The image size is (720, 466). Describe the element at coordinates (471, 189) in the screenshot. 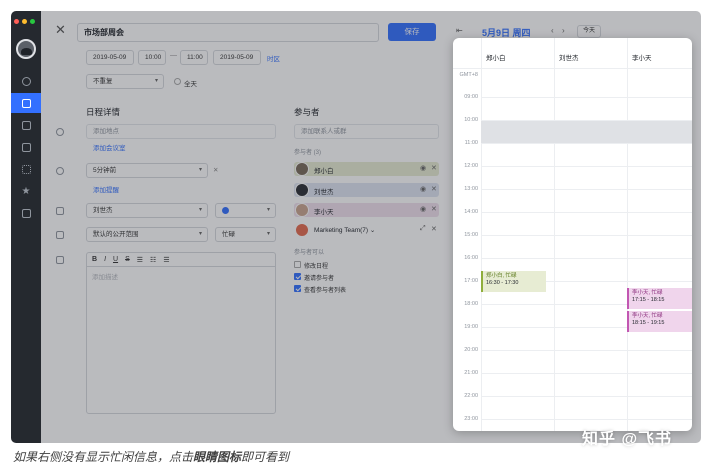

I see `hour-label: 13:00` at that location.